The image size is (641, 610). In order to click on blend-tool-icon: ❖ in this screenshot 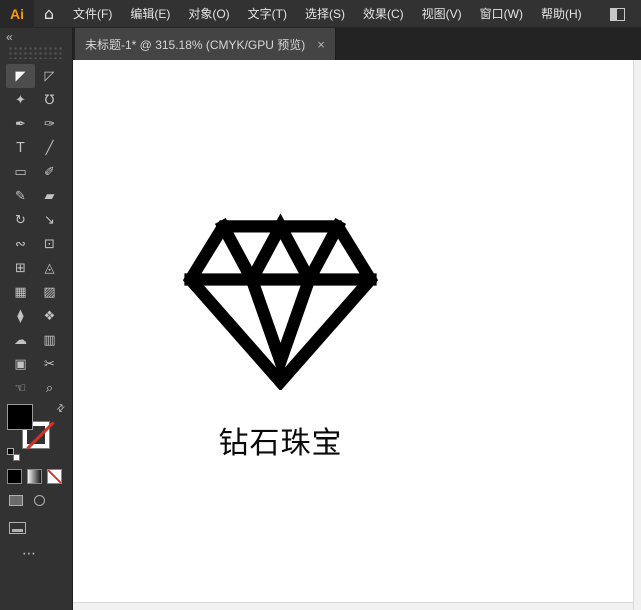, I will do `click(49, 316)`.